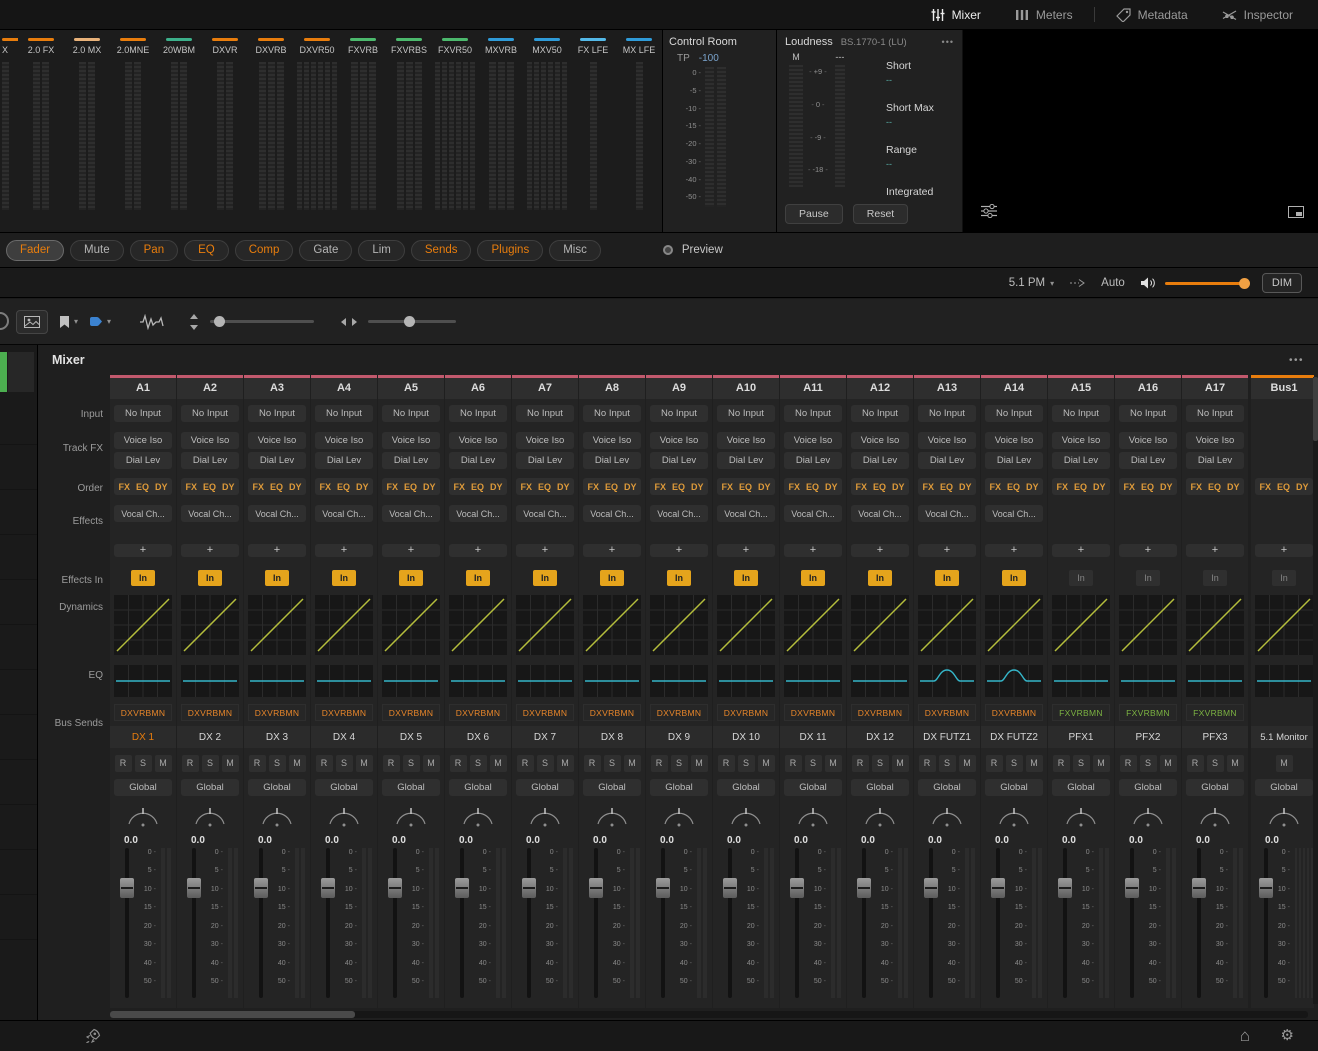 This screenshot has height=1051, width=1318. What do you see at coordinates (411, 387) in the screenshot?
I see `channel-header: A5` at bounding box center [411, 387].